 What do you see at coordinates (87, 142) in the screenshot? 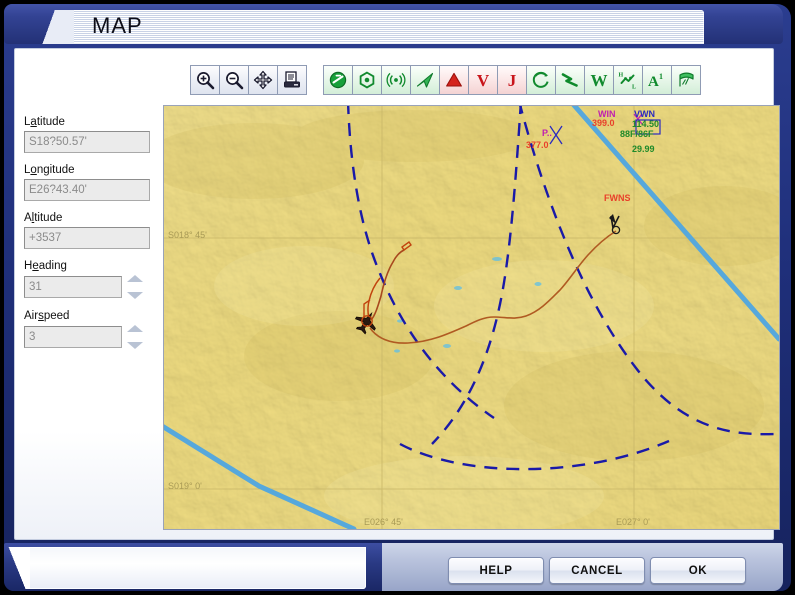
I see `latitude-input: S18?50.57'` at bounding box center [87, 142].